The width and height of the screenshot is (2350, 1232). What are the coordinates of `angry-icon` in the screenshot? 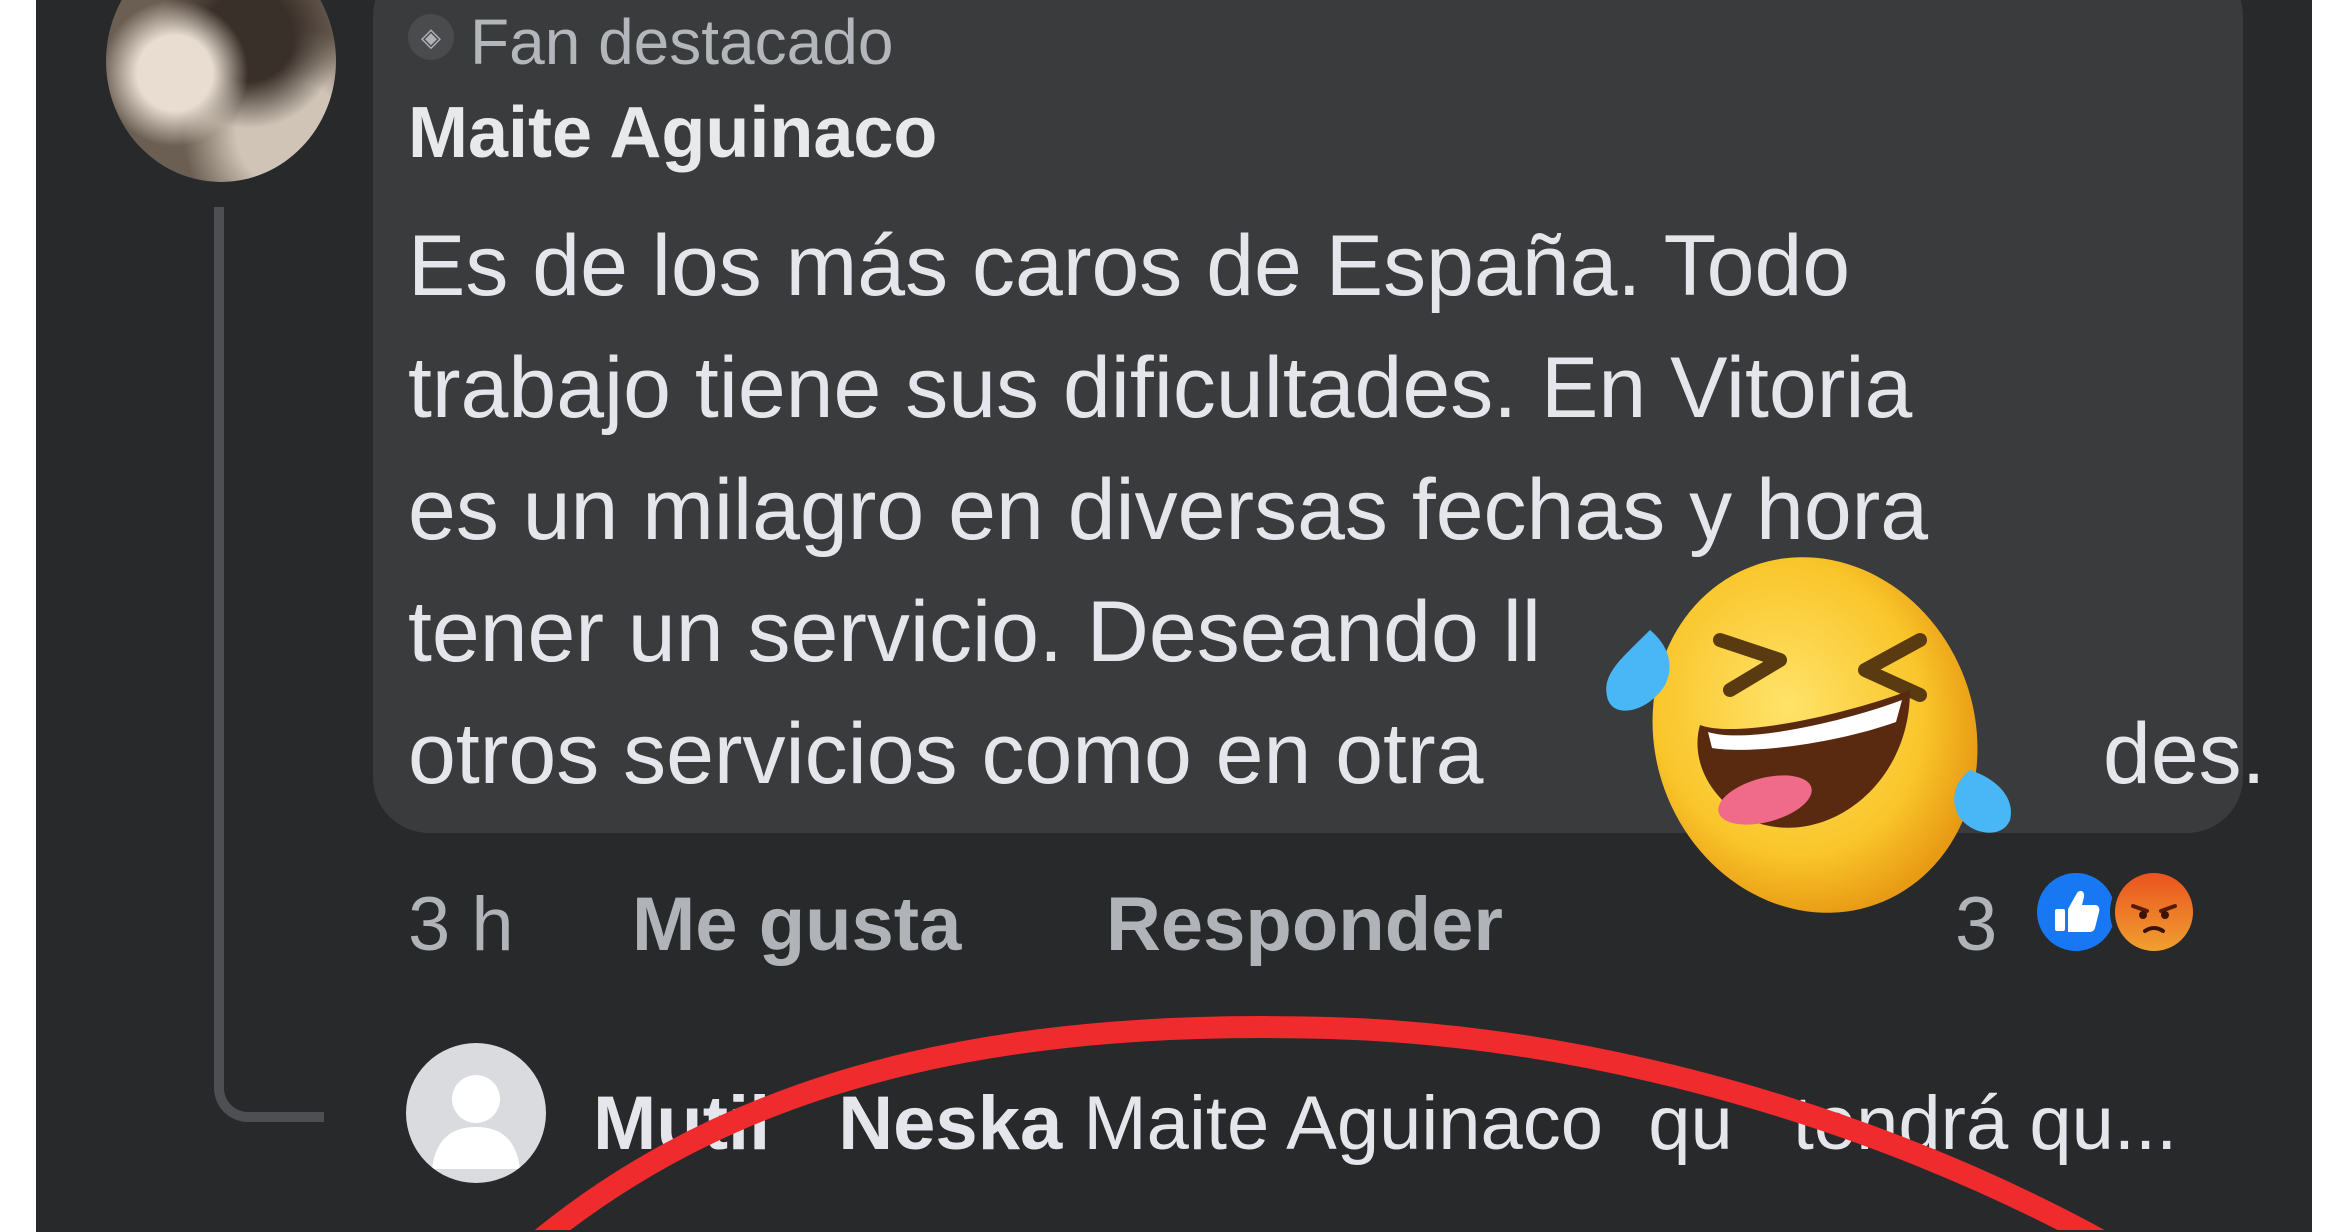 It's located at (2154, 912).